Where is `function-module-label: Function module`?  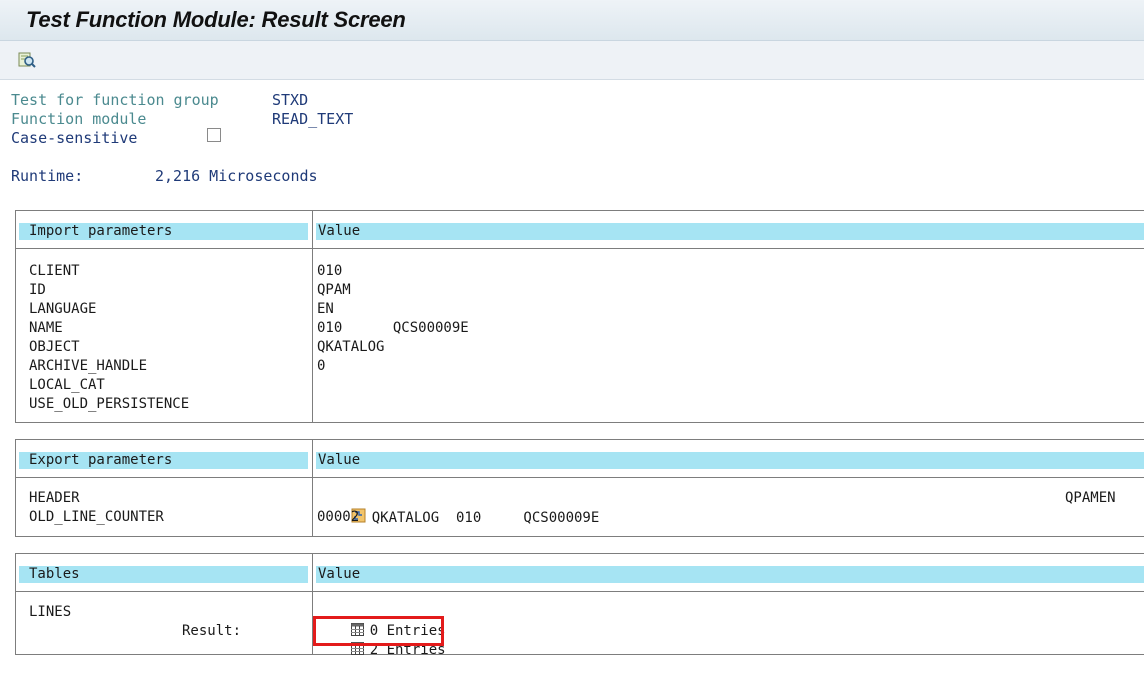 function-module-label: Function module is located at coordinates (79, 119).